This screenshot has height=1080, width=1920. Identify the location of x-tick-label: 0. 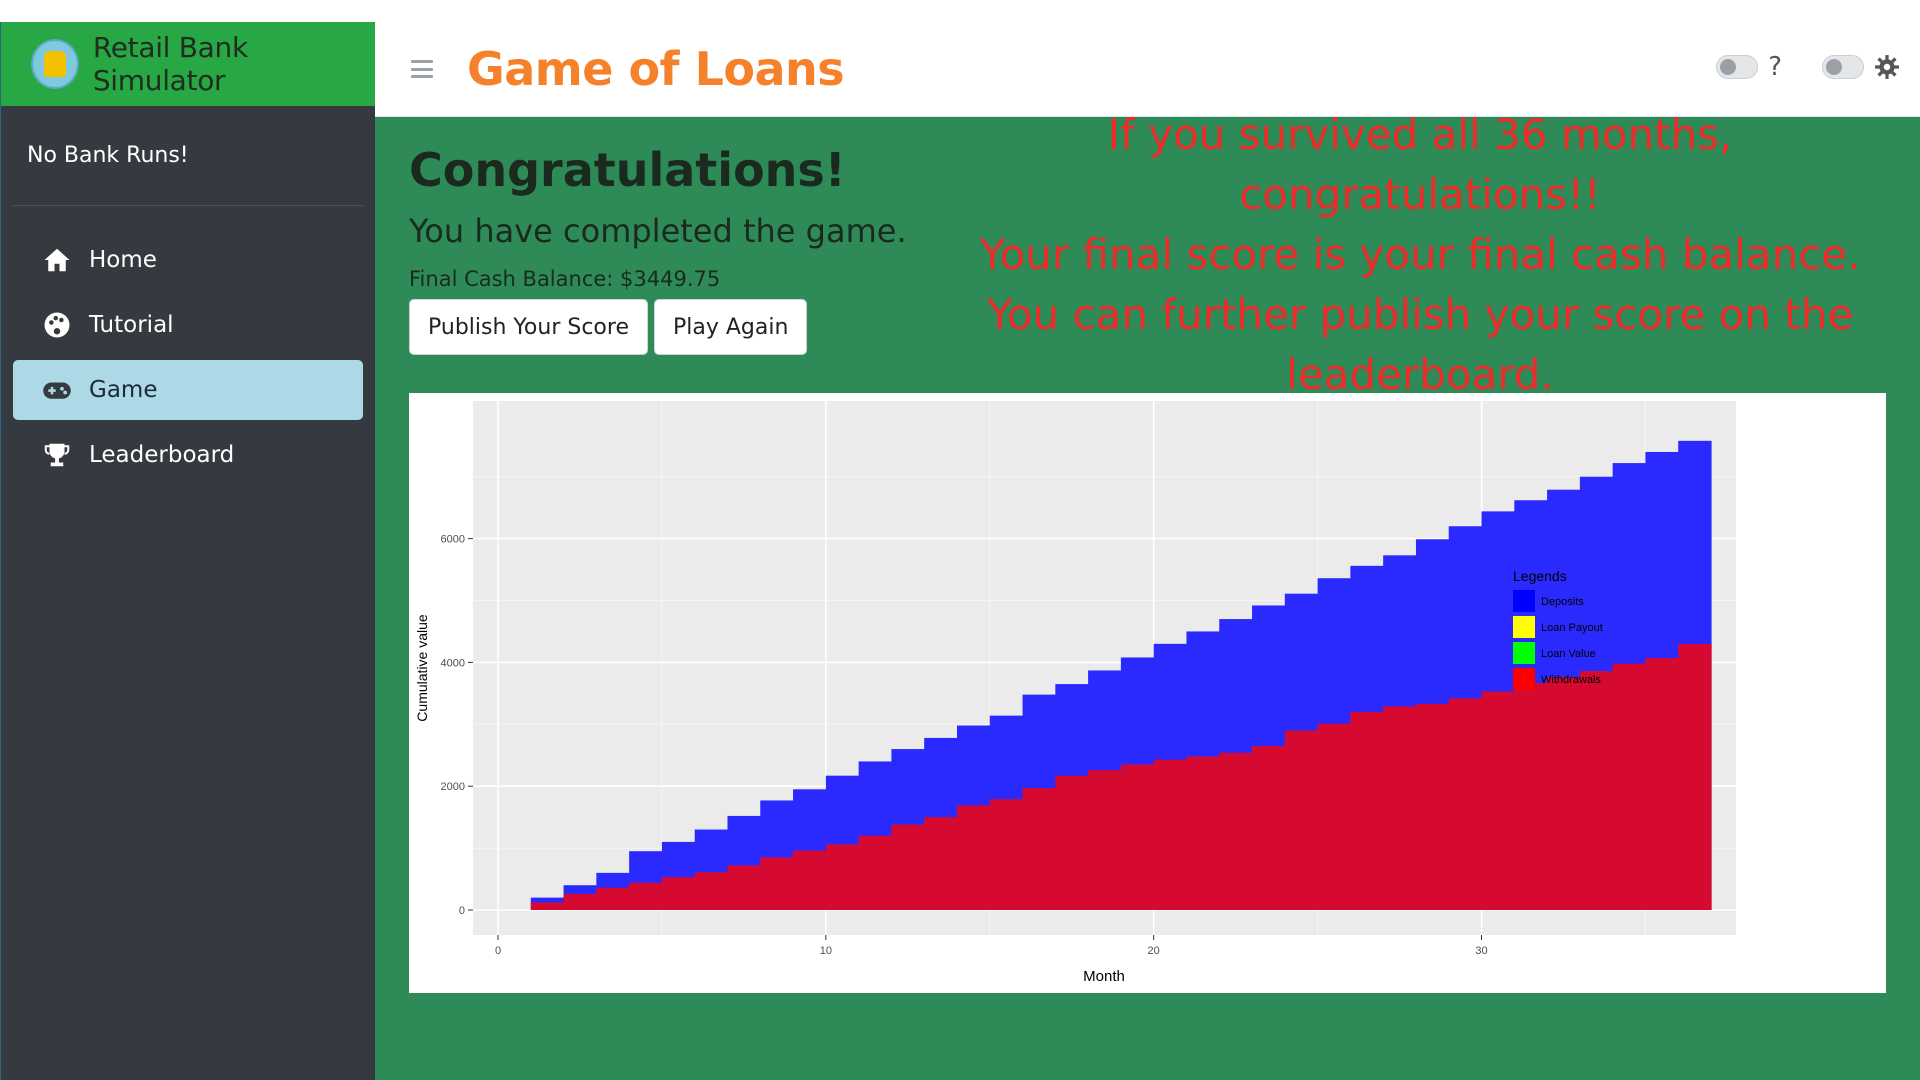
(498, 951).